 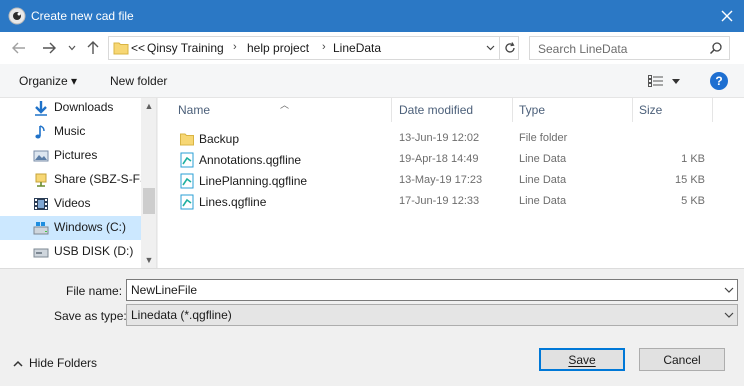 What do you see at coordinates (629, 48) in the screenshot?
I see `search-input: Search LineData` at bounding box center [629, 48].